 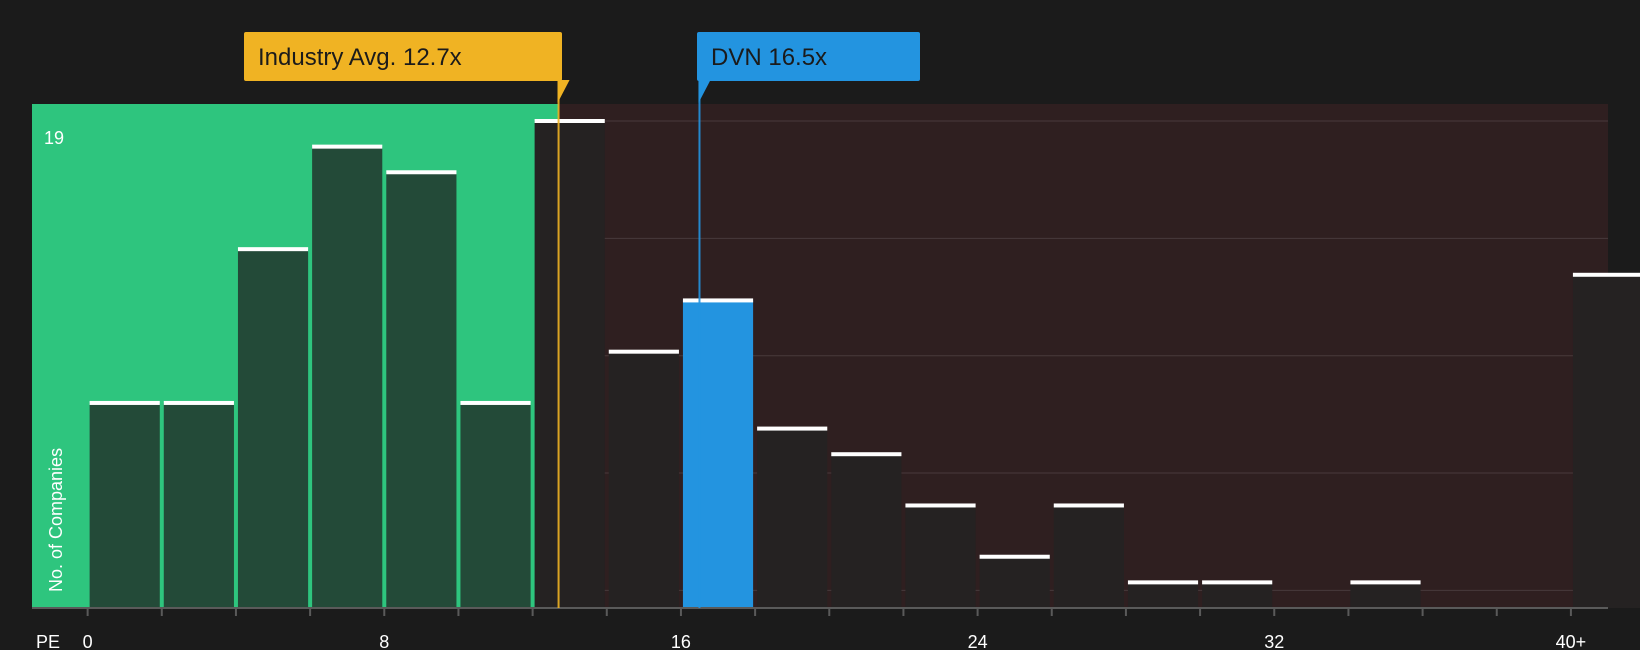 I want to click on x-tick-label: 8, so click(x=384, y=641).